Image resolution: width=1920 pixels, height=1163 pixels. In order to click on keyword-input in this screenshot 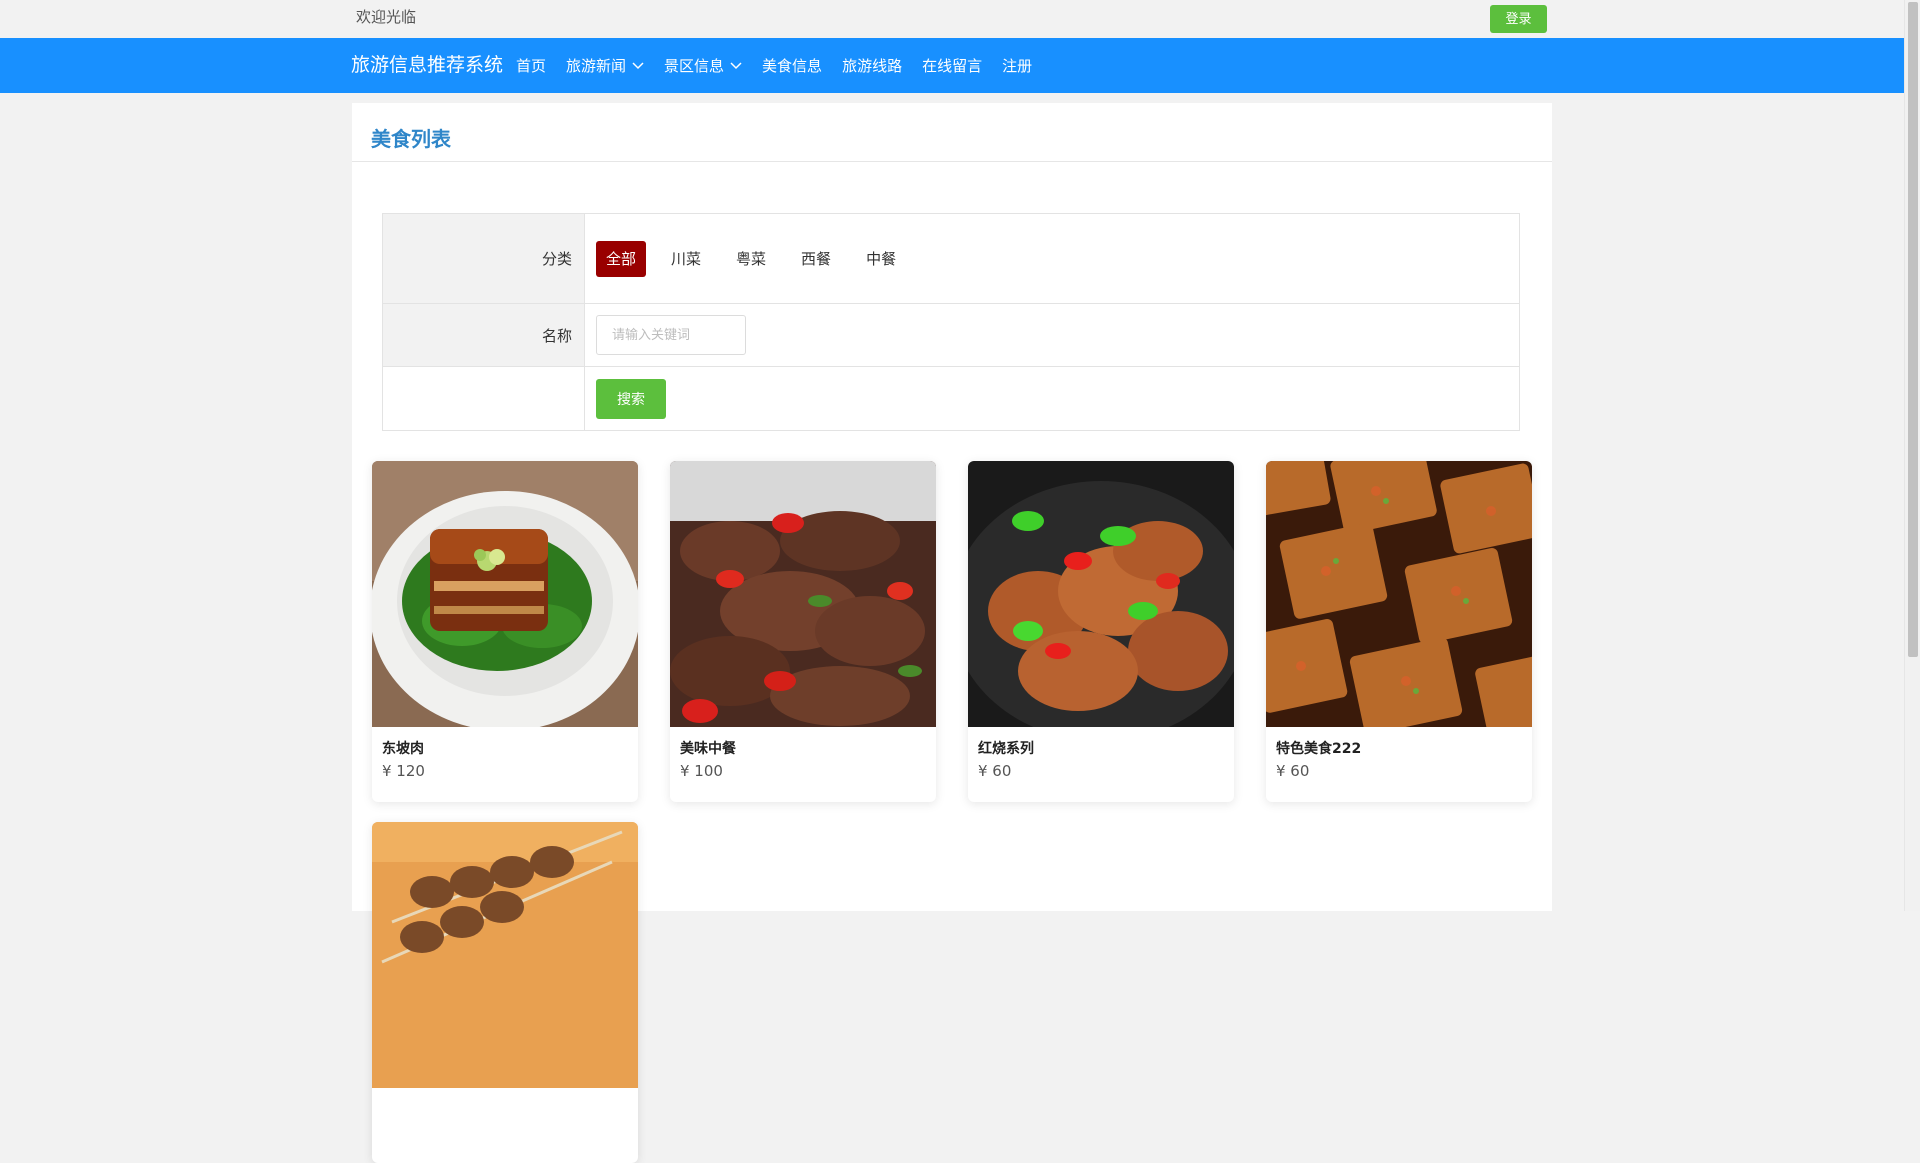, I will do `click(671, 335)`.